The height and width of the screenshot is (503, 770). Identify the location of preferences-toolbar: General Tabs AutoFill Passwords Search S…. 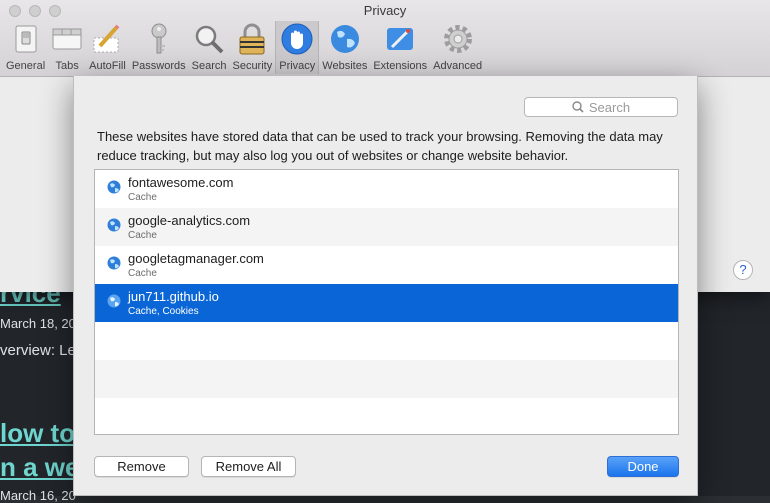
(244, 47).